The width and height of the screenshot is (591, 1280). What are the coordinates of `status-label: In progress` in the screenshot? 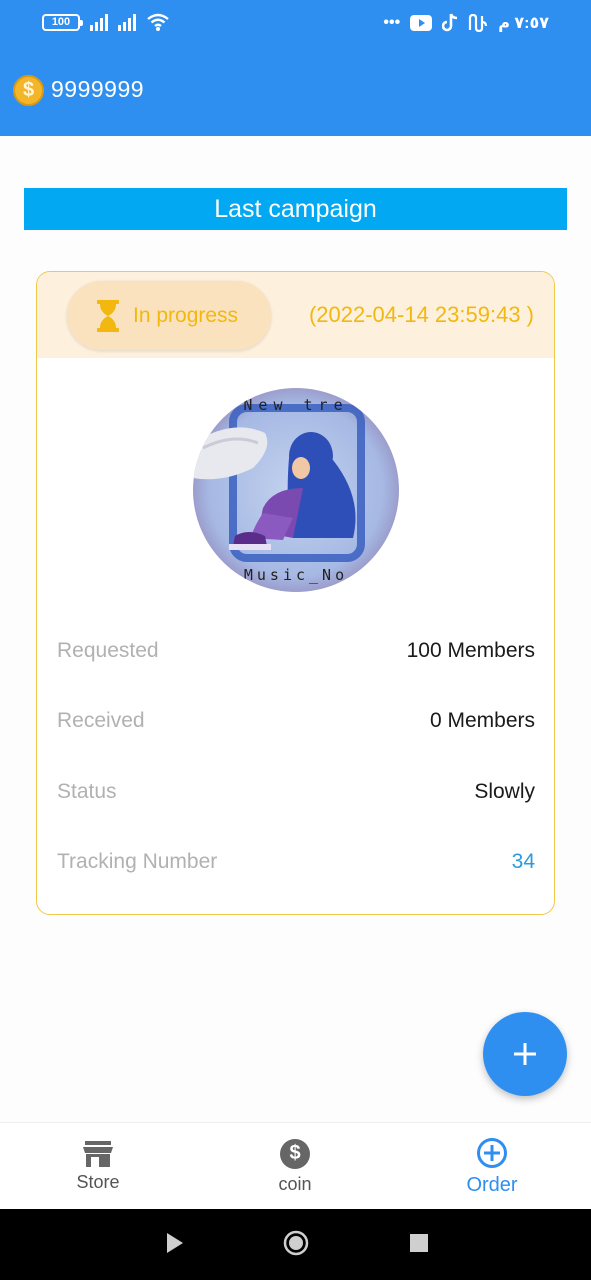 It's located at (186, 315).